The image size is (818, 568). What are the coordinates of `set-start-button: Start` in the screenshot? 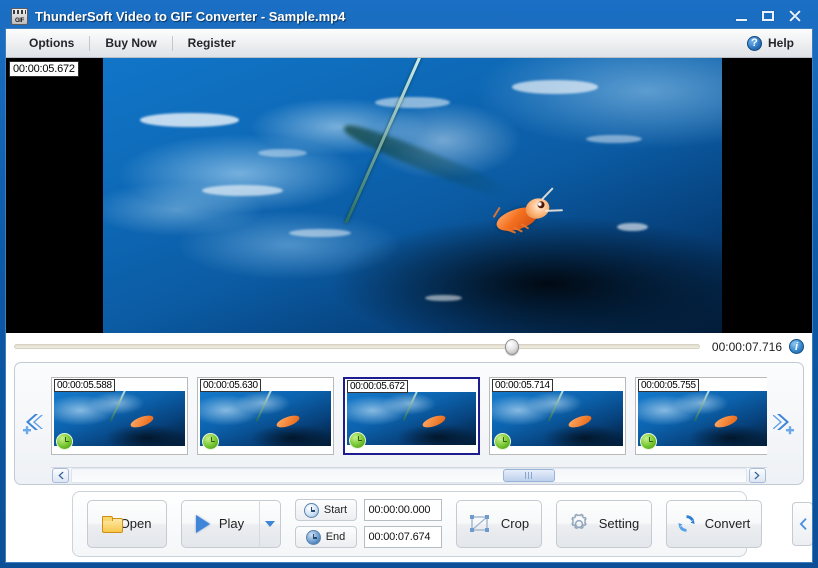 It's located at (325, 510).